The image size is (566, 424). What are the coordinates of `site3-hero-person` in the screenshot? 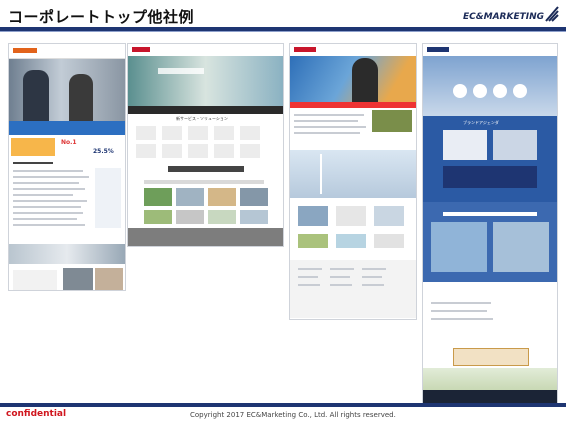 It's located at (365, 80).